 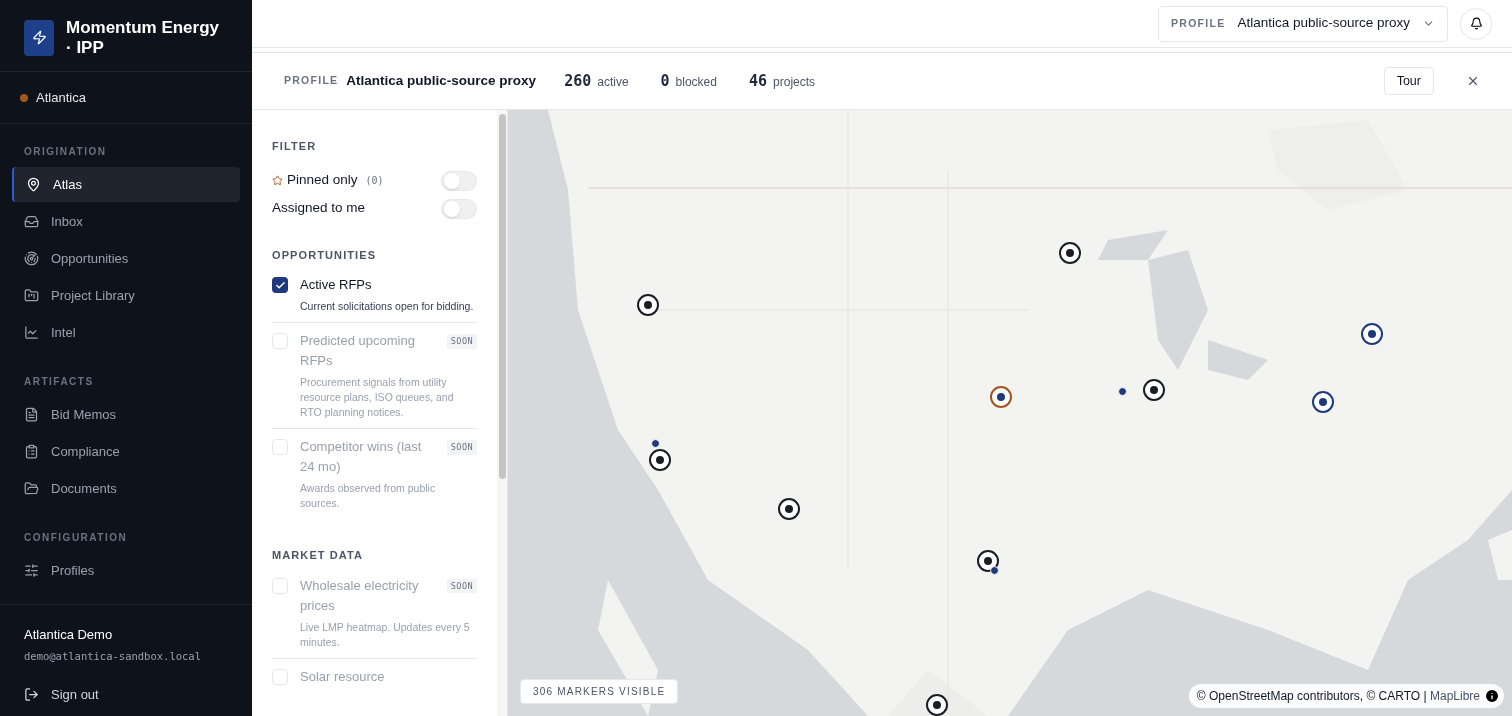 I want to click on nav-item: Inbox, so click(x=126, y=221).